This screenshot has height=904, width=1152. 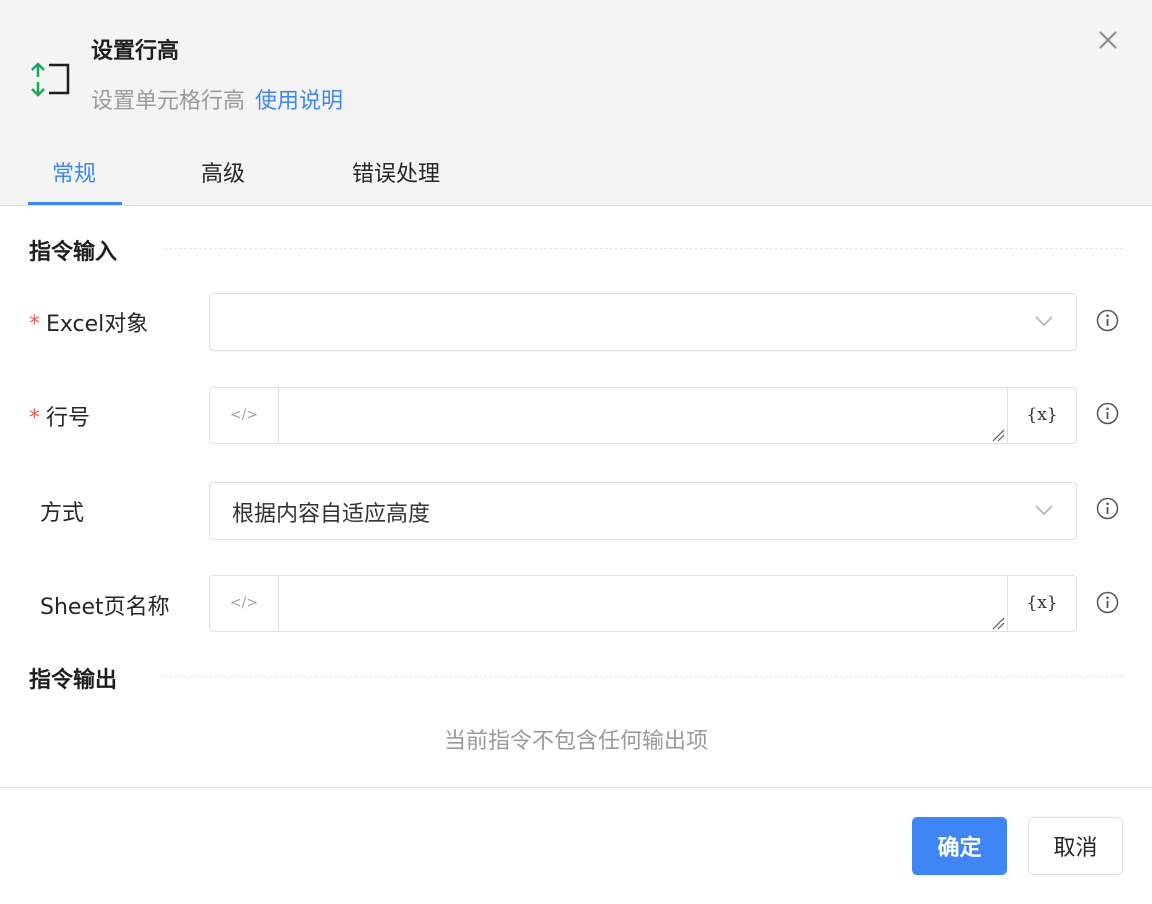 I want to click on sheet-name-info-icon, so click(x=1107, y=602).